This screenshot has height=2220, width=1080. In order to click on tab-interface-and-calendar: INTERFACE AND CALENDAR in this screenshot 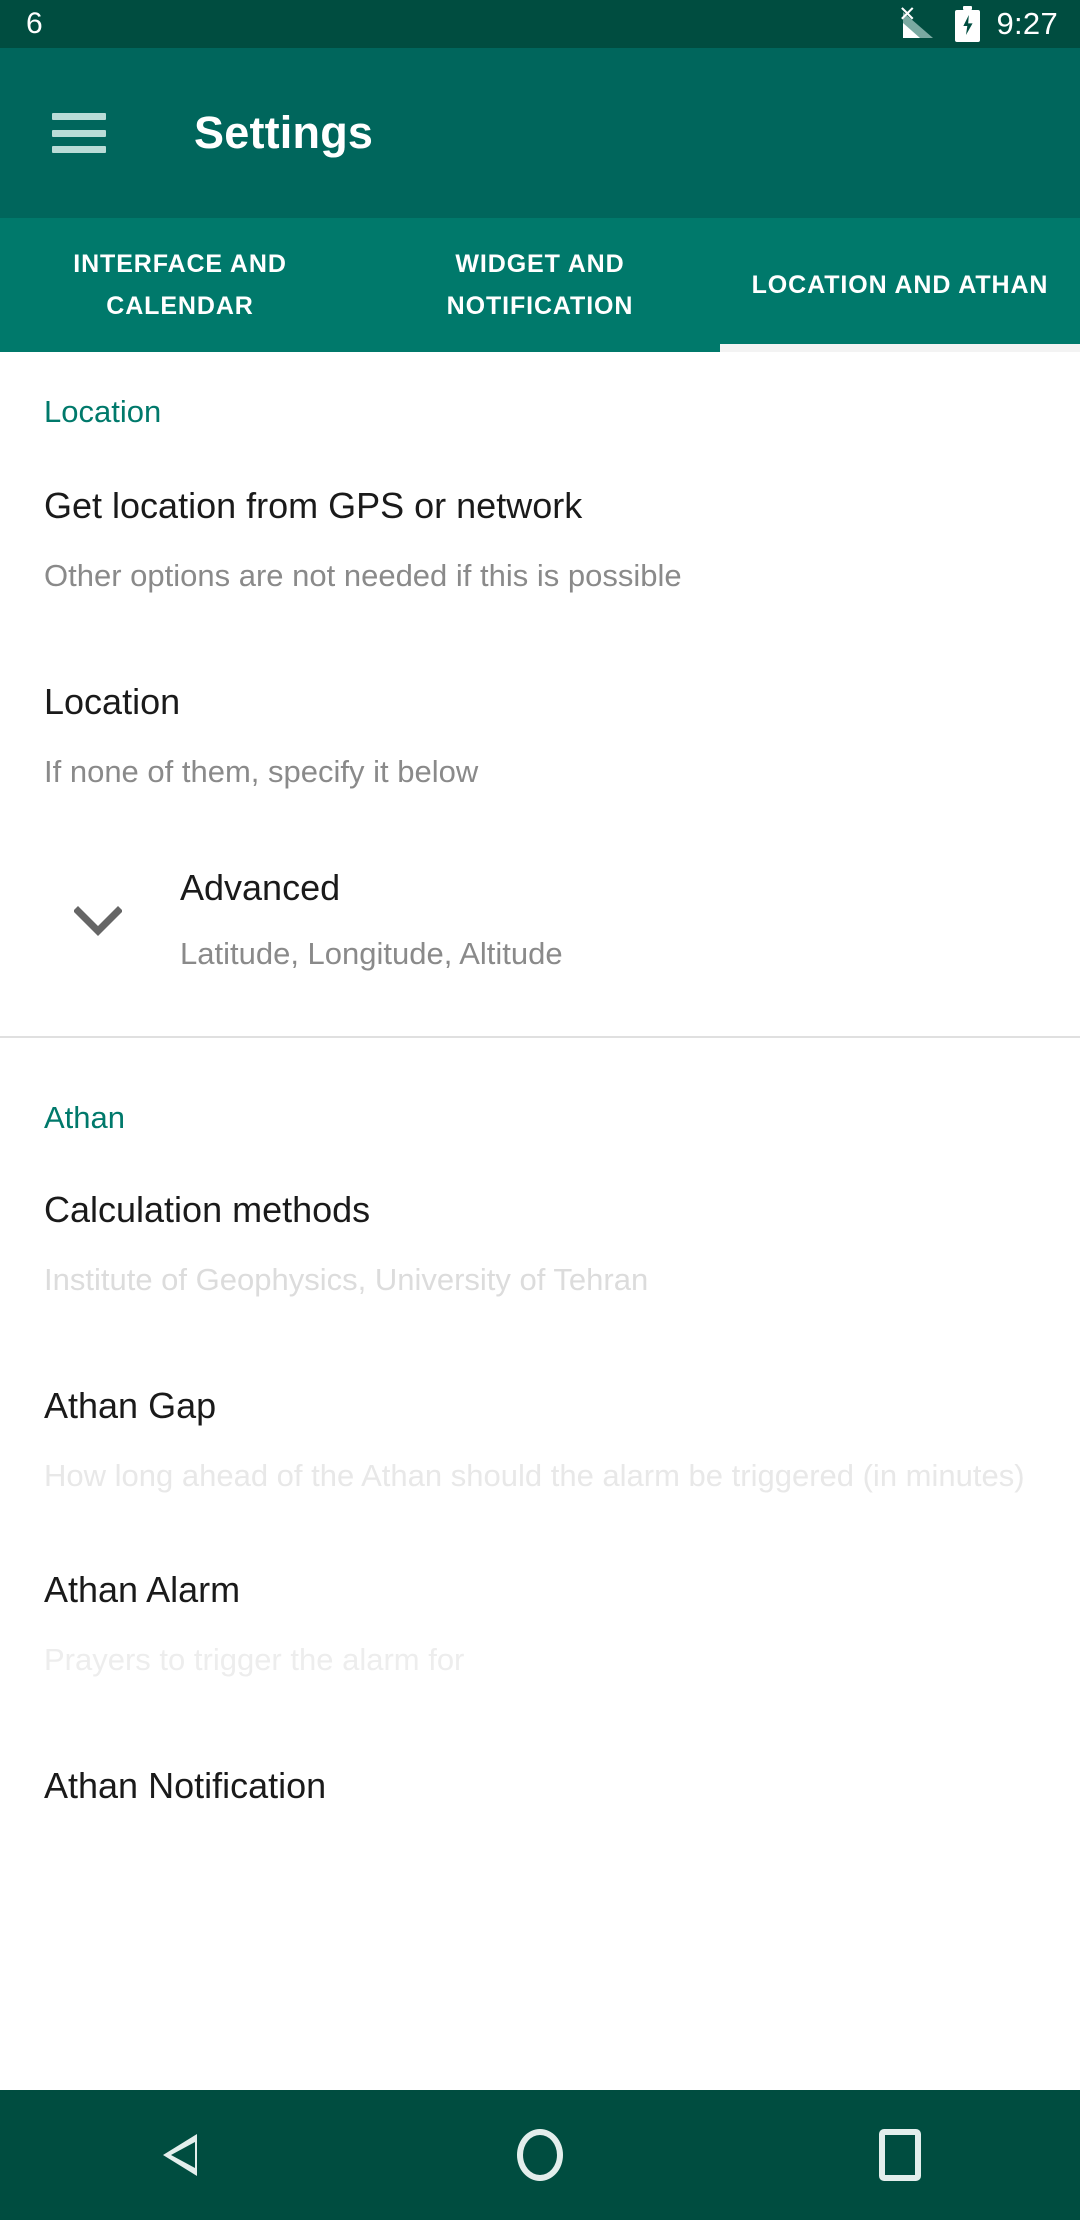, I will do `click(180, 285)`.